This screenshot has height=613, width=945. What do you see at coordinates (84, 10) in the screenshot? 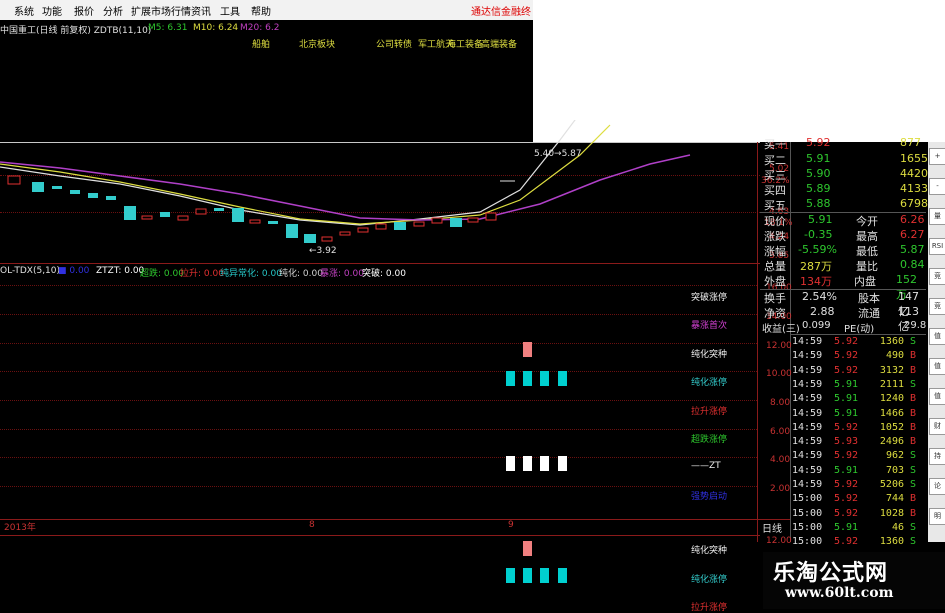
I see `menu-item-2: 报价` at bounding box center [84, 10].